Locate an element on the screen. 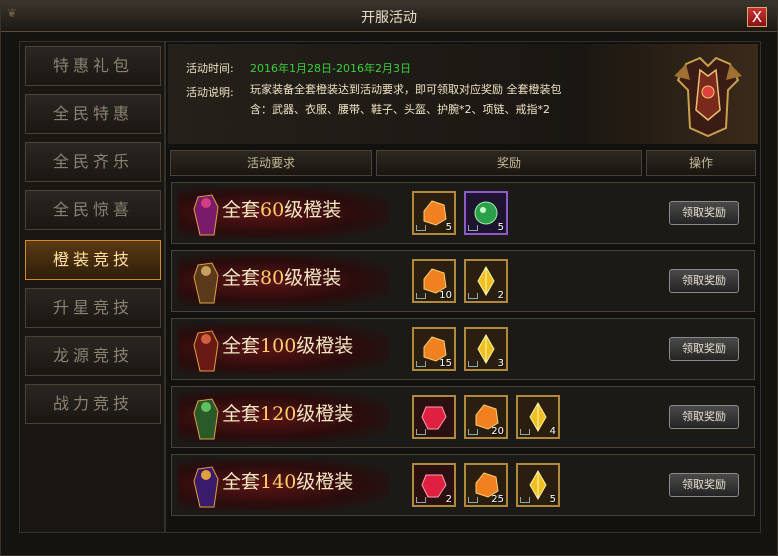 This screenshot has width=778, height=556. window-title: 开服活动 is located at coordinates (389, 18).